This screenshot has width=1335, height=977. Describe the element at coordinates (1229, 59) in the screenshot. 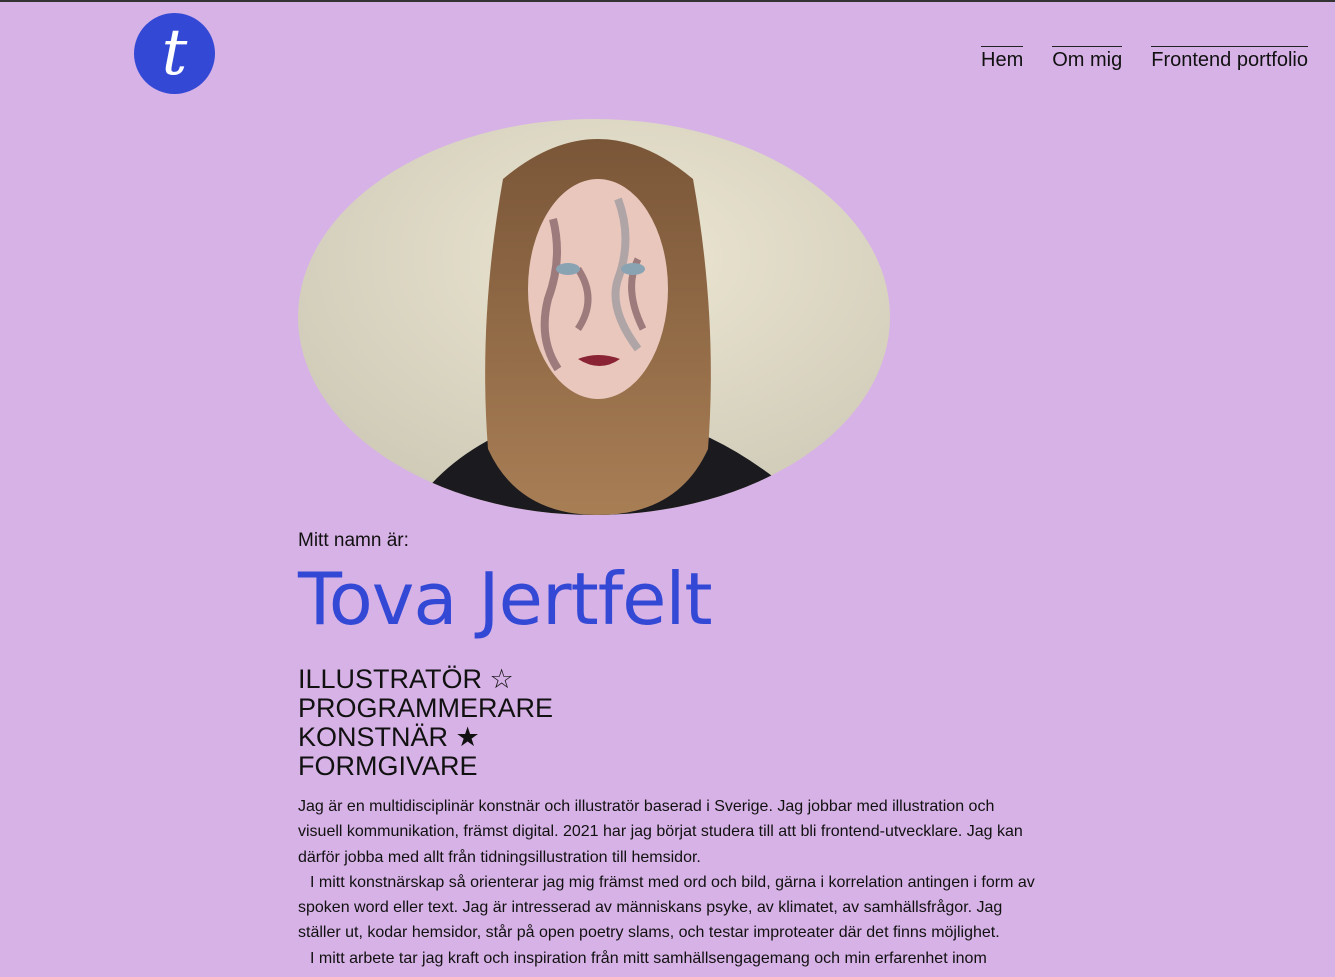

I see `nav-link-frontend-portfolio: Frontend portfolio` at that location.